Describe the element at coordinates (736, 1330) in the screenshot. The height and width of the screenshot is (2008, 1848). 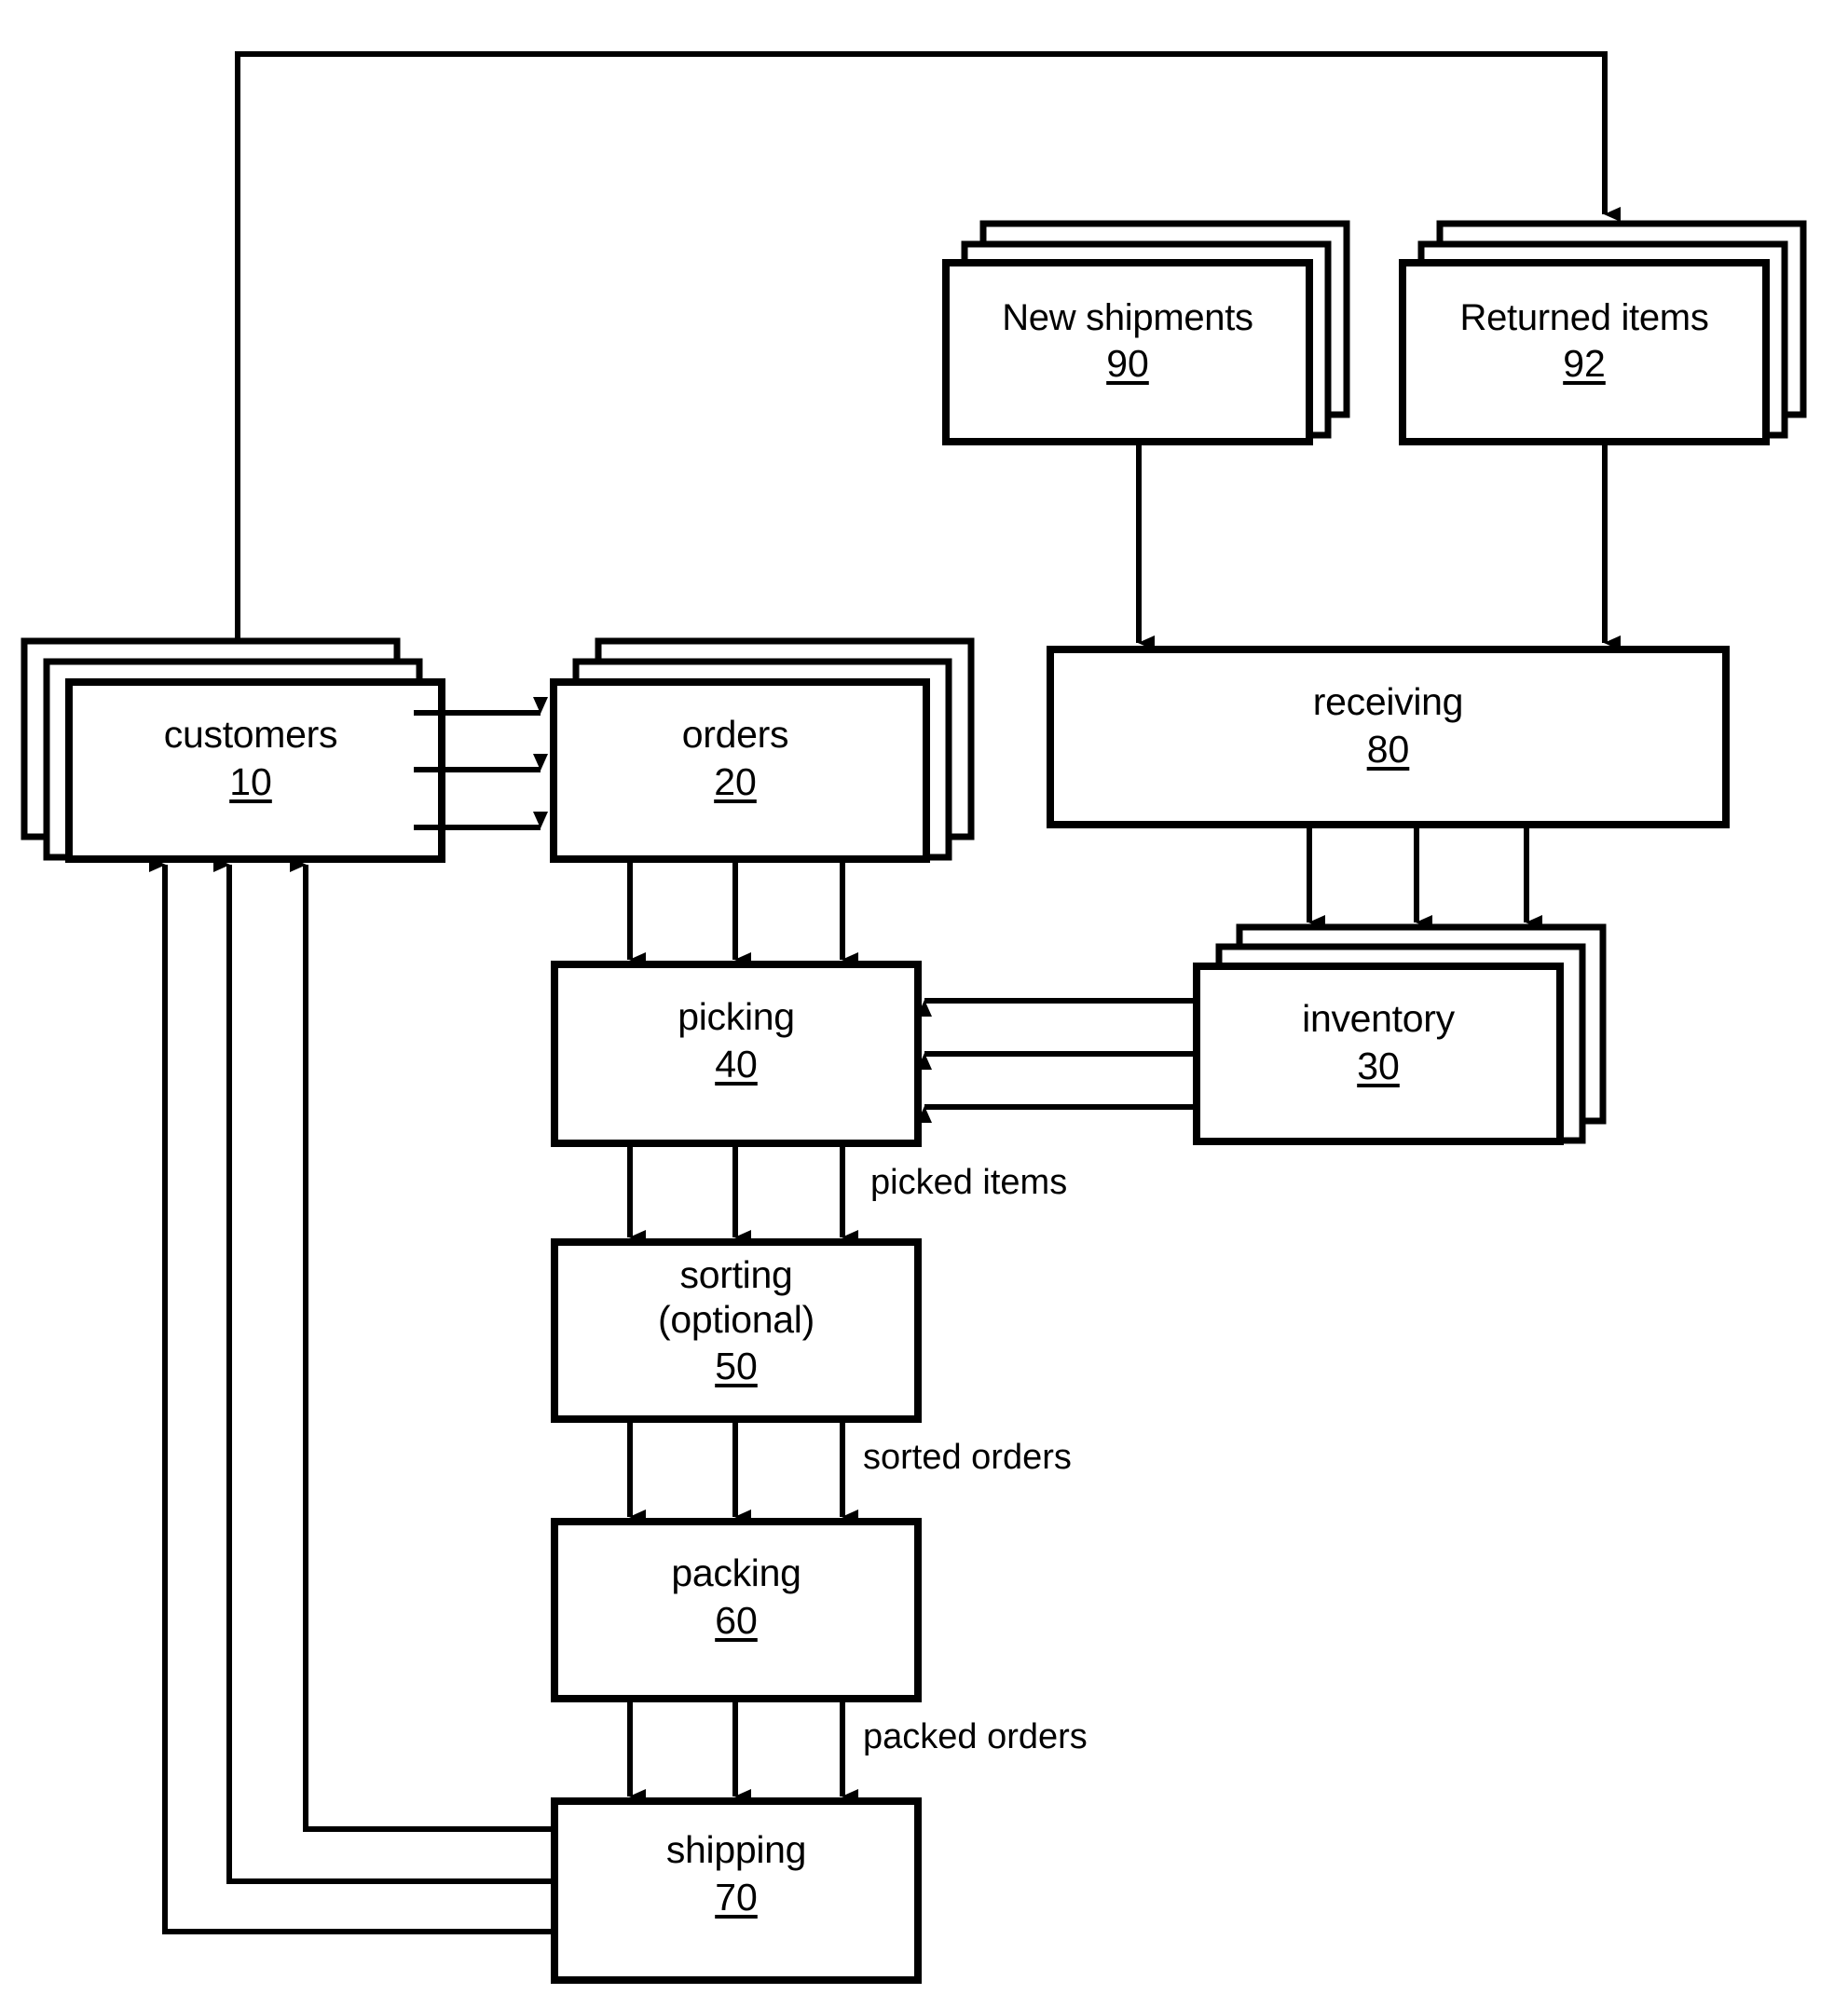
I see `node-sorting` at that location.